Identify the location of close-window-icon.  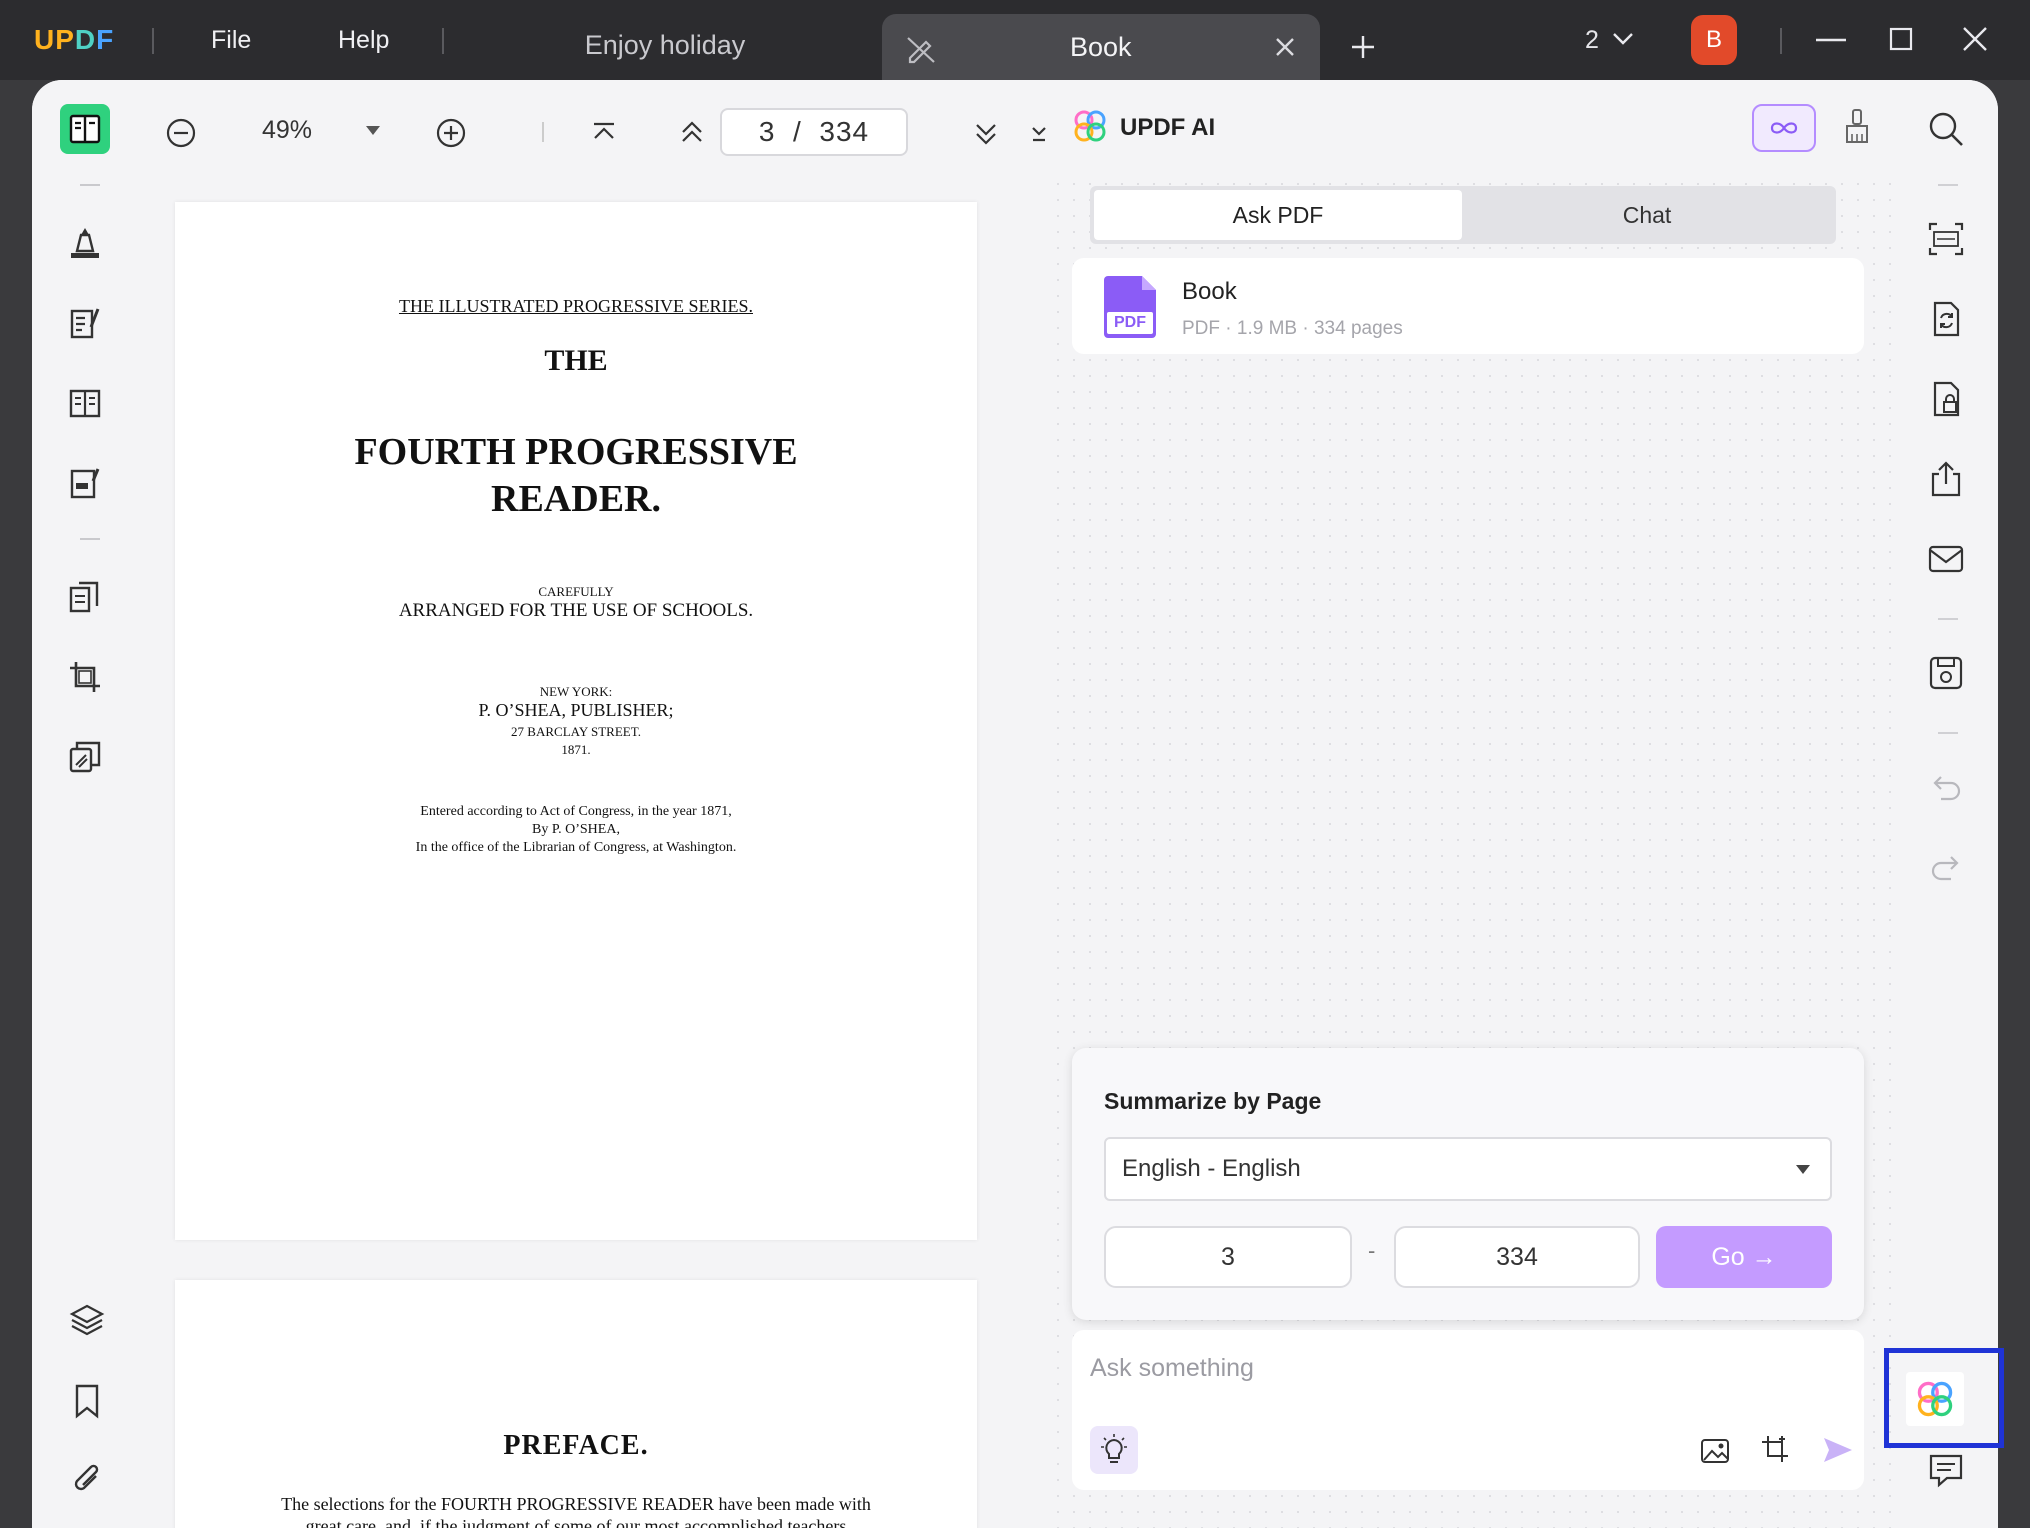
(1975, 39).